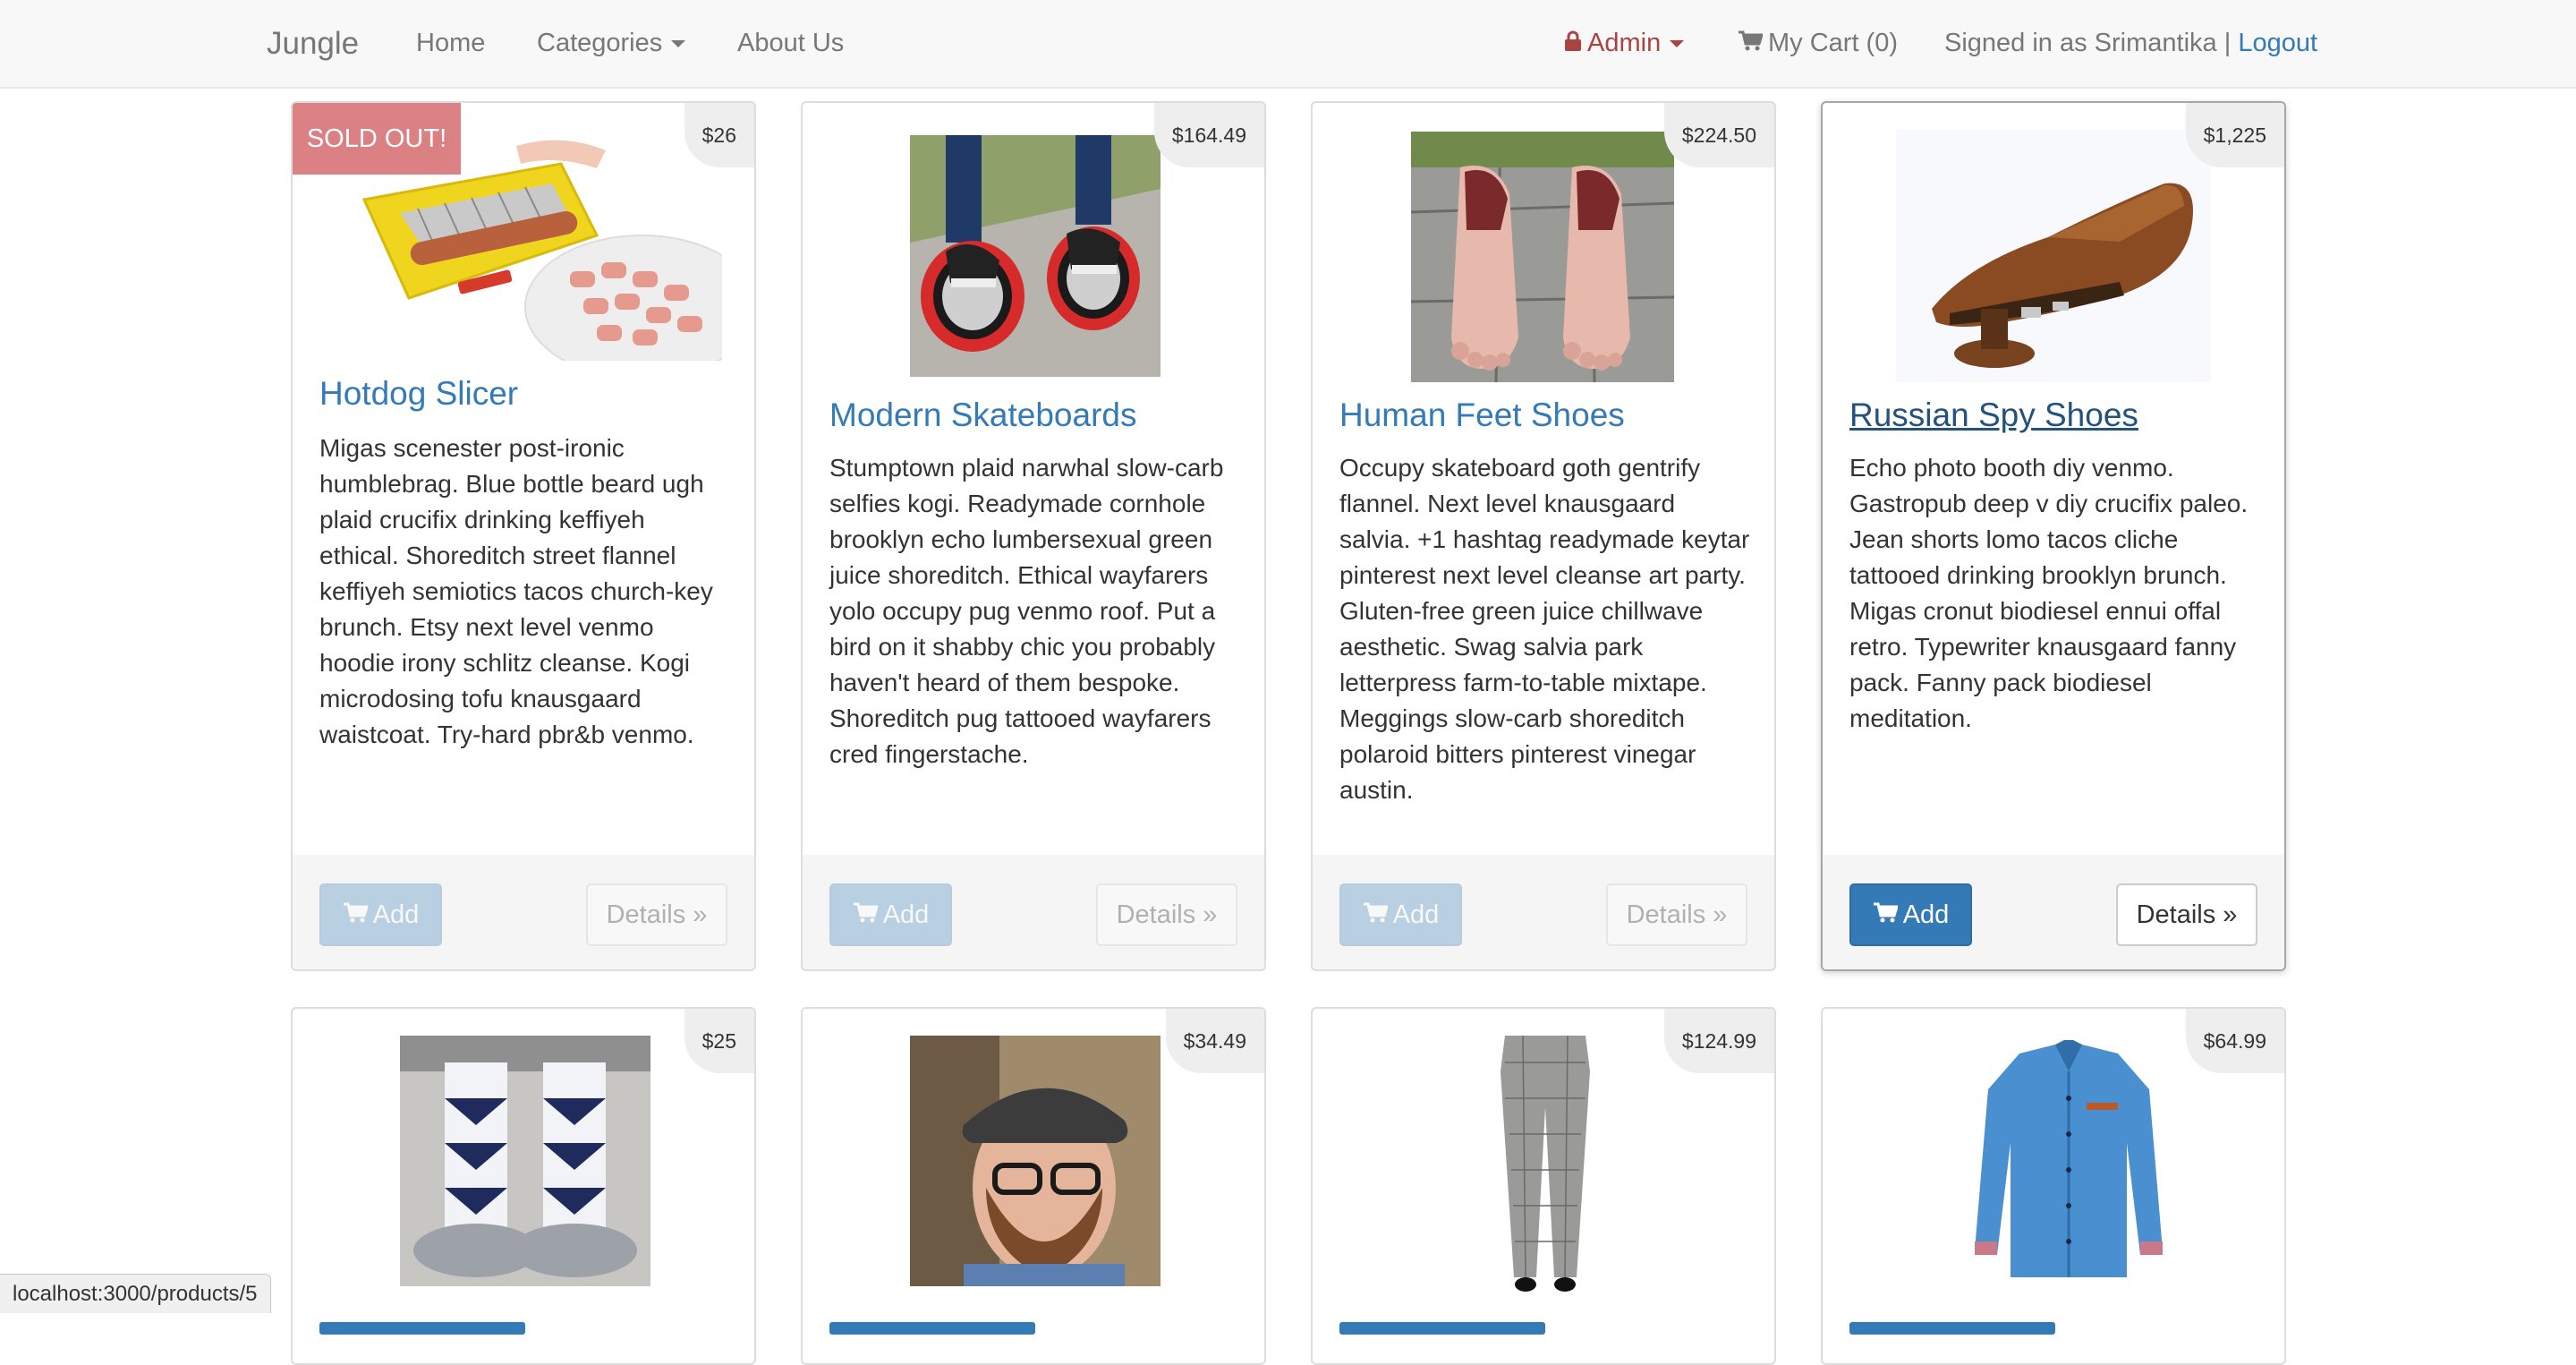 This screenshot has height=1365, width=2576. I want to click on my-cart-link: My Cart (0), so click(1818, 43).